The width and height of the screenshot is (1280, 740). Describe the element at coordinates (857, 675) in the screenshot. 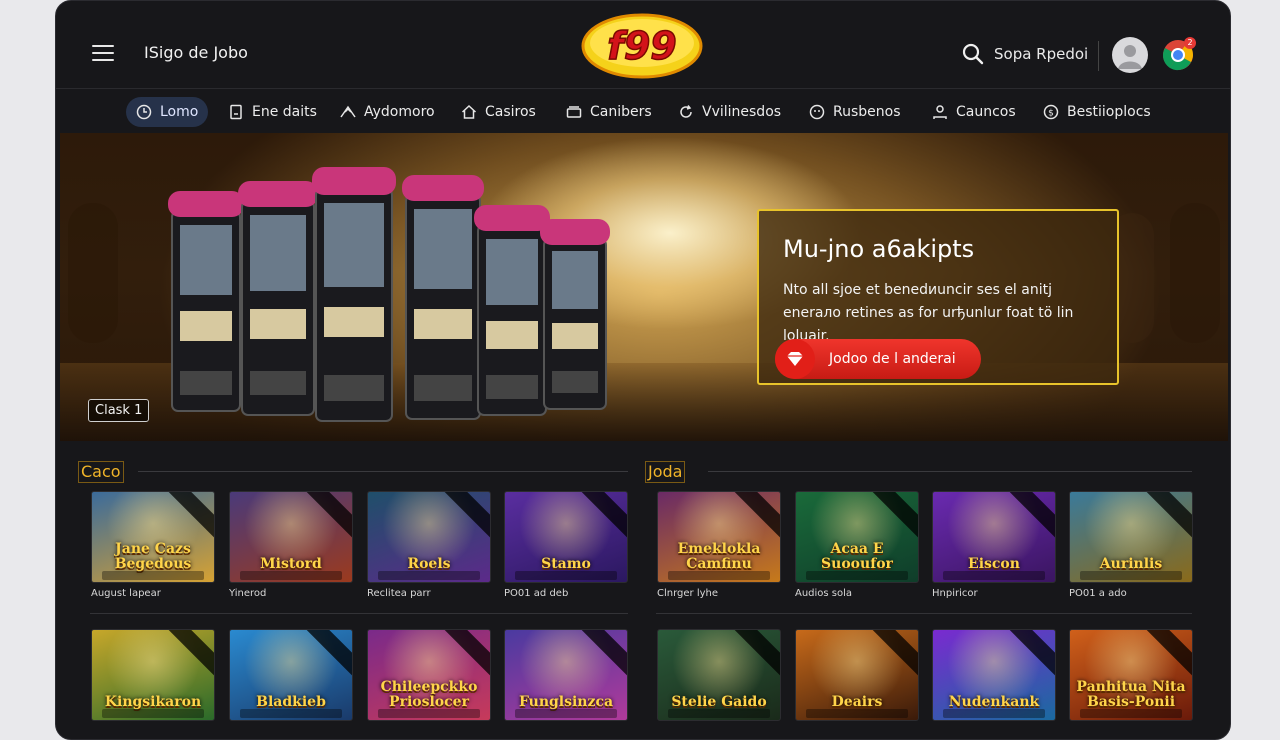

I see `game-tile: Deairs` at that location.